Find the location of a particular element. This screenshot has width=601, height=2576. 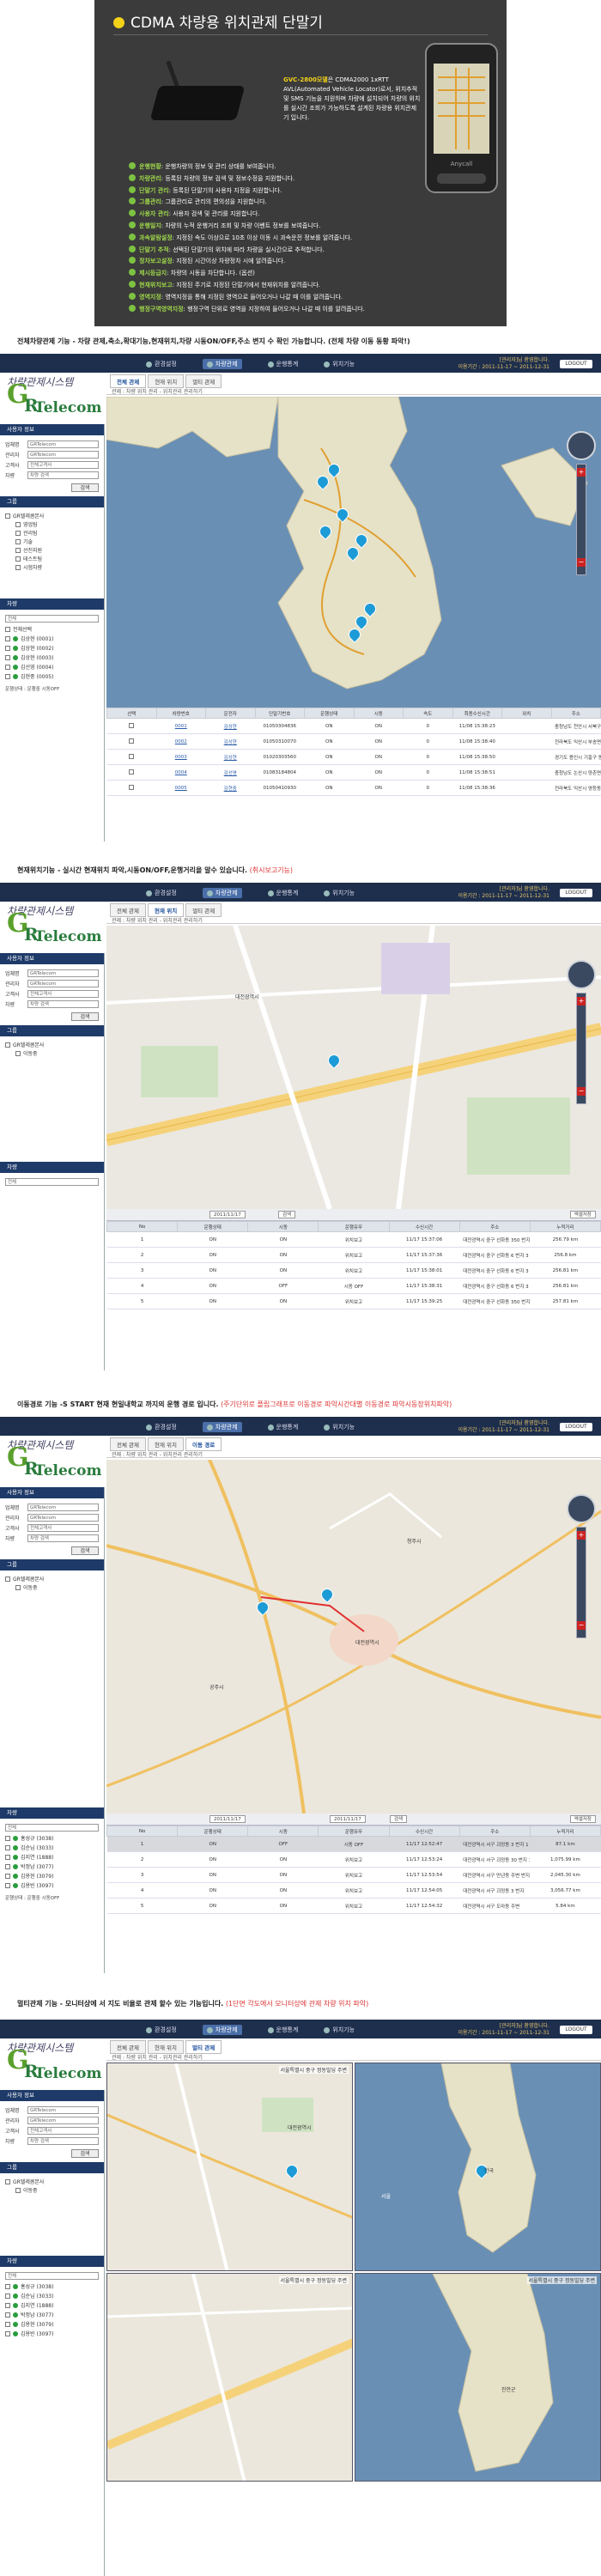

column-header: 선택 is located at coordinates (131, 713).